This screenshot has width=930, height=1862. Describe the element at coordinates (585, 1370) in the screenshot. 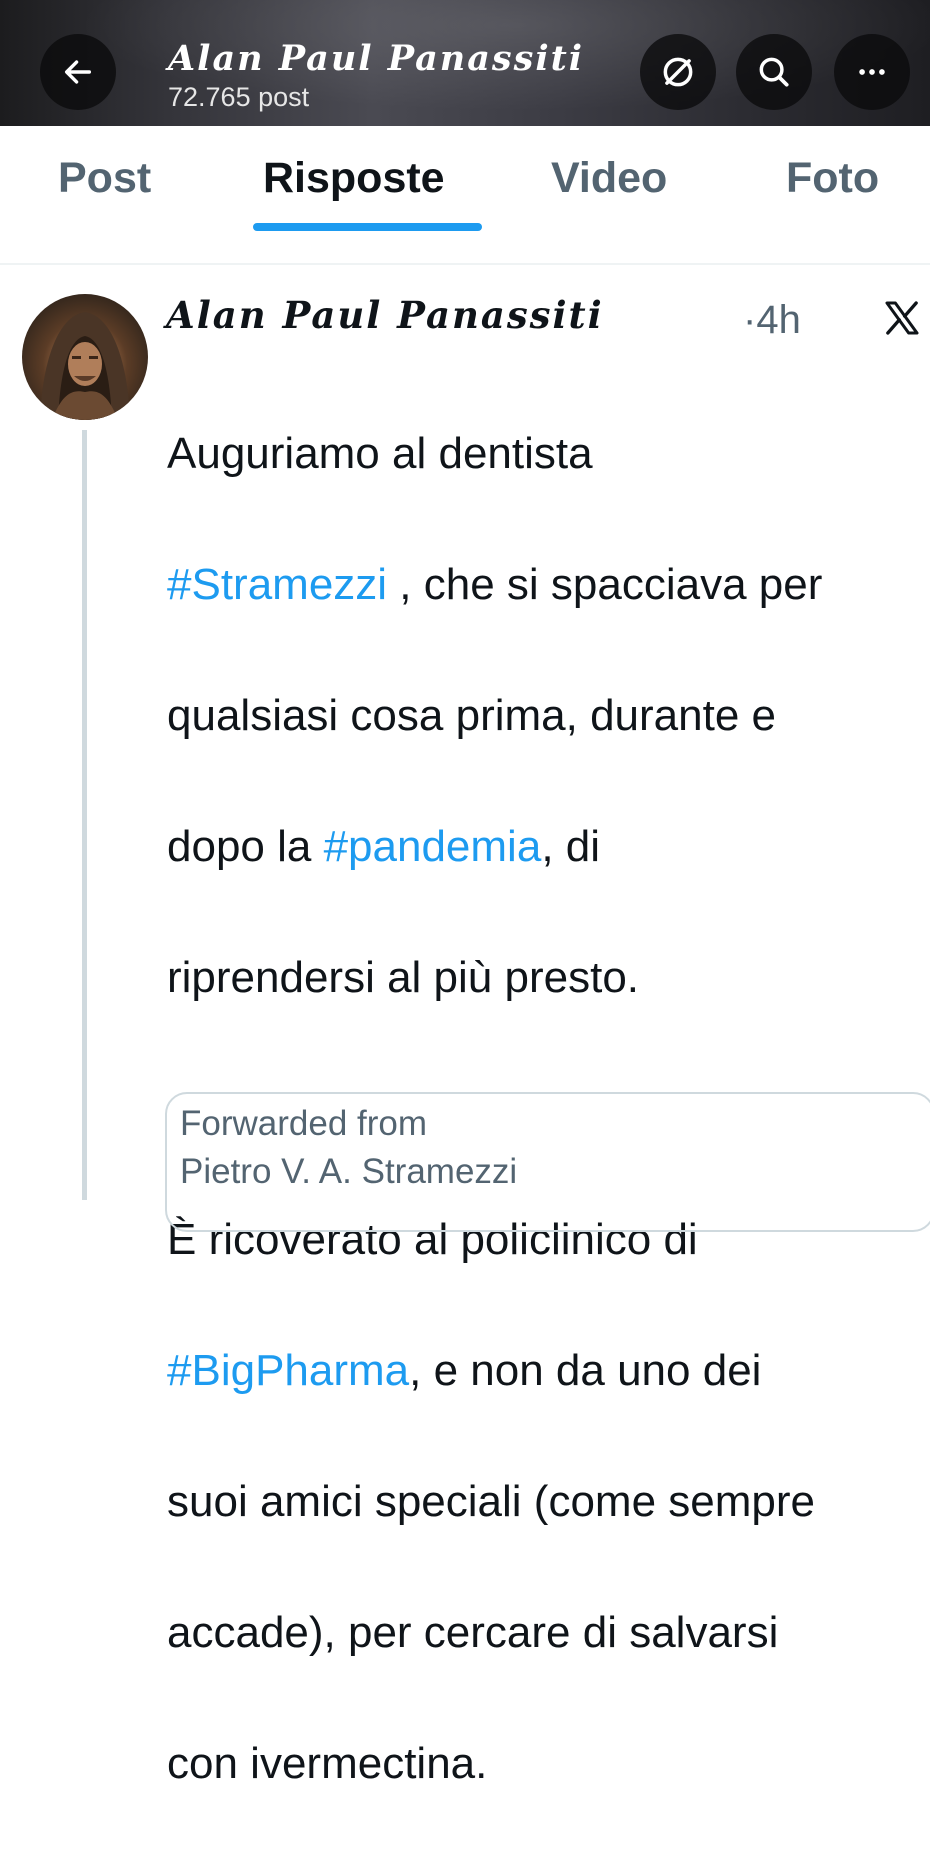

I see `tweet-line-text: , e non da uno dei` at that location.